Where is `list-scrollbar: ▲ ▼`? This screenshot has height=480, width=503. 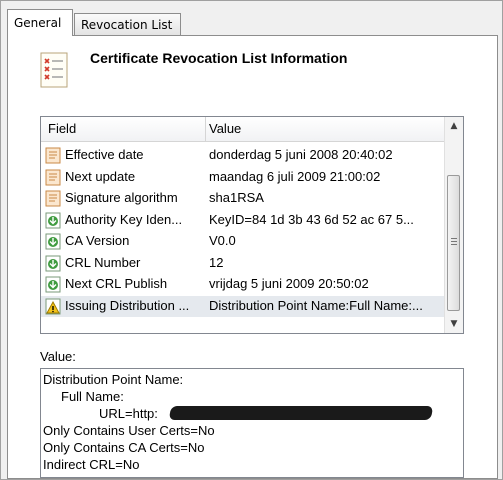
list-scrollbar: ▲ ▼ is located at coordinates (453, 225).